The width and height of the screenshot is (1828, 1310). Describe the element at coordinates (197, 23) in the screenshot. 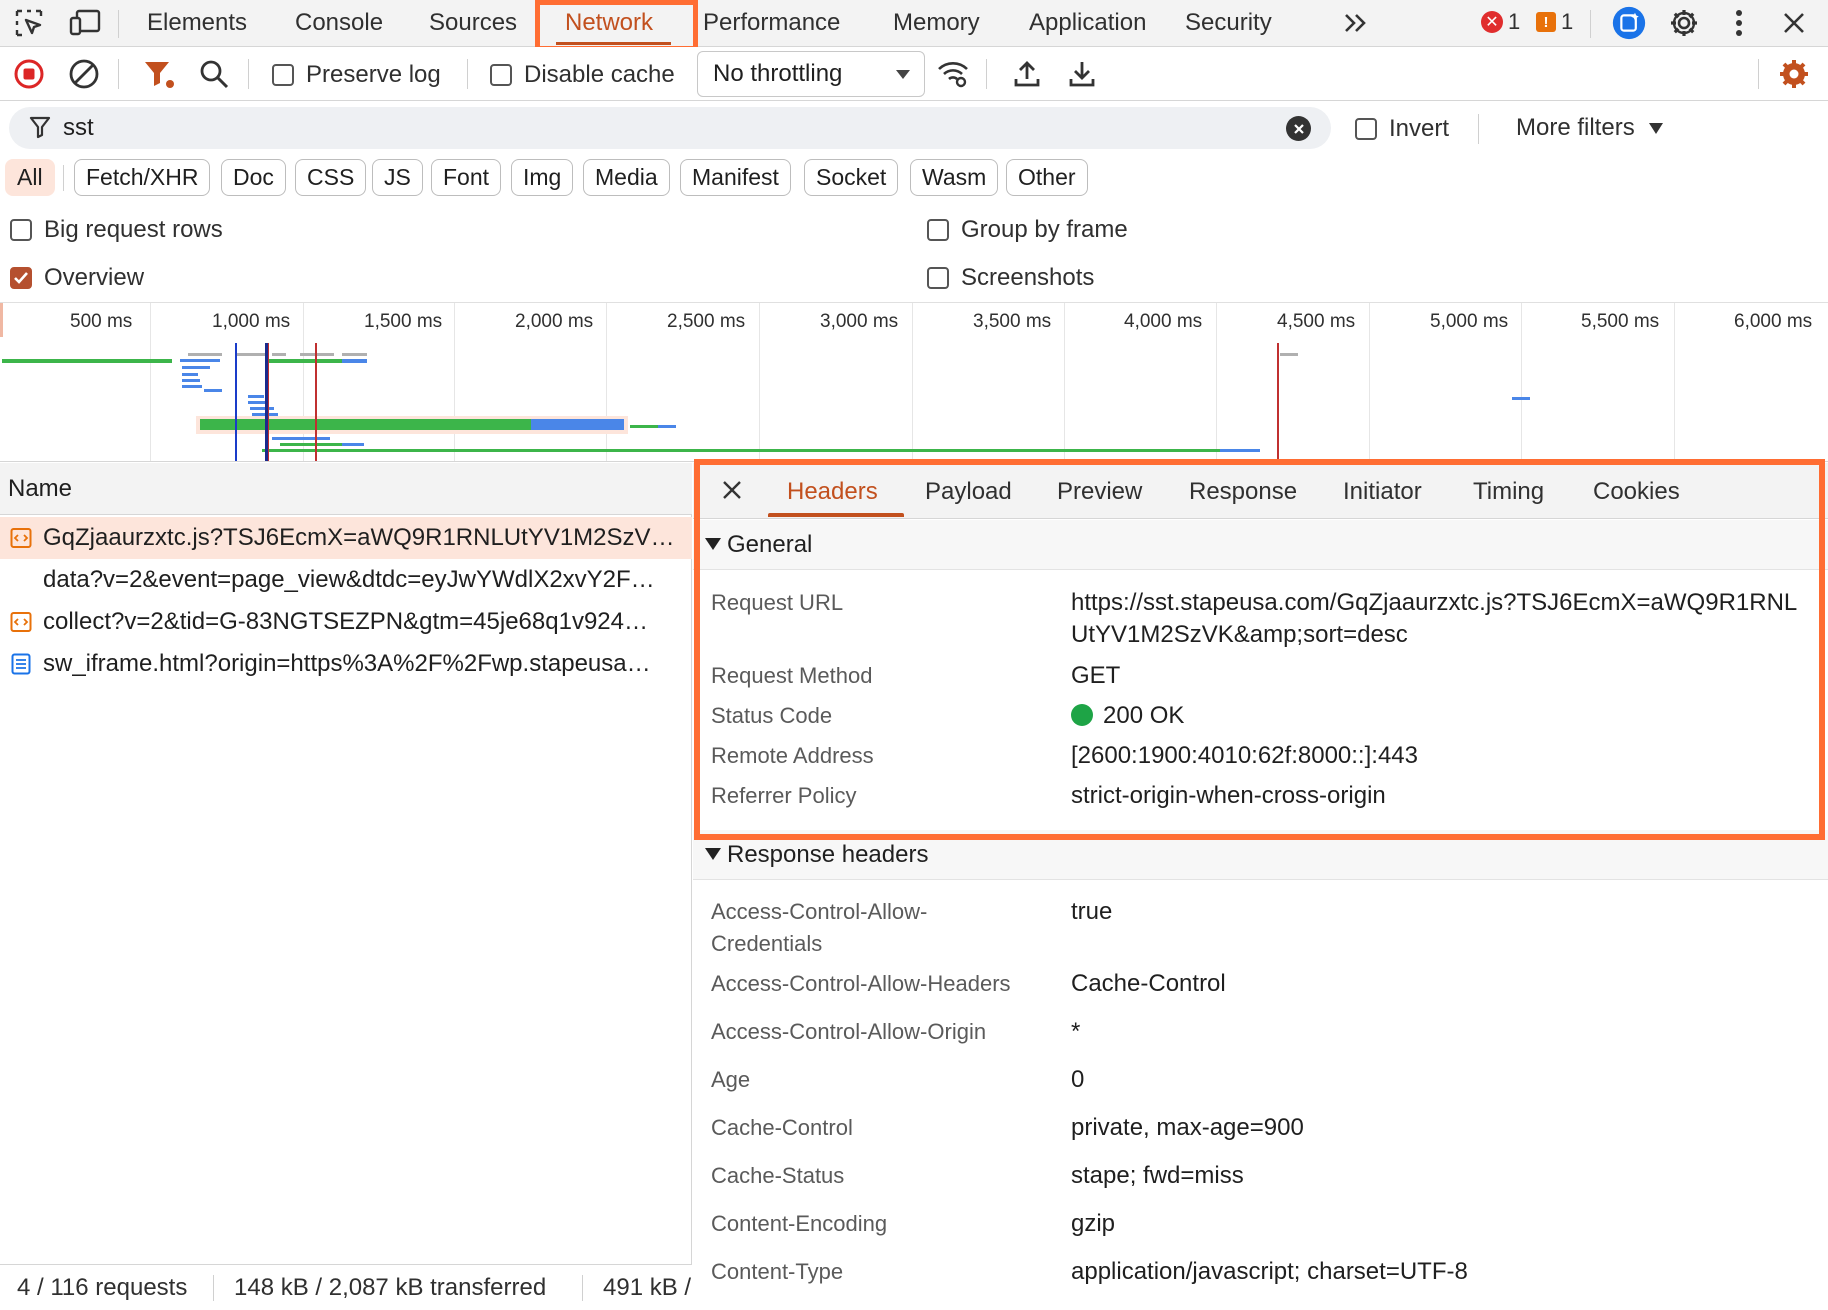

I see `tab-elements: Elements` at that location.